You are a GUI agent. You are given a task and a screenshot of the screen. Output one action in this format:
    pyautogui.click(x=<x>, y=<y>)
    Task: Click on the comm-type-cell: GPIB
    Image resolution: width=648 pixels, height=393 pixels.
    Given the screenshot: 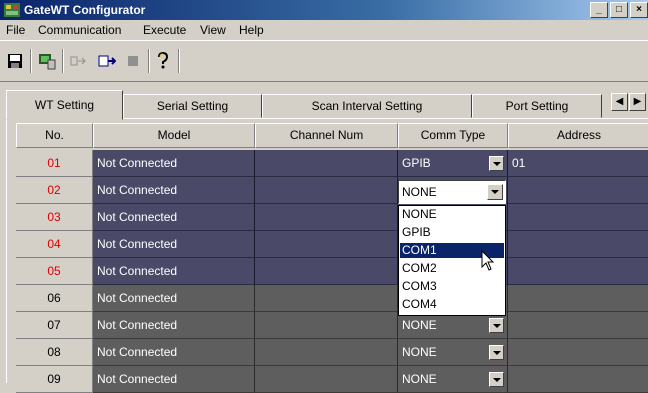 What is the action you would take?
    pyautogui.click(x=453, y=163)
    